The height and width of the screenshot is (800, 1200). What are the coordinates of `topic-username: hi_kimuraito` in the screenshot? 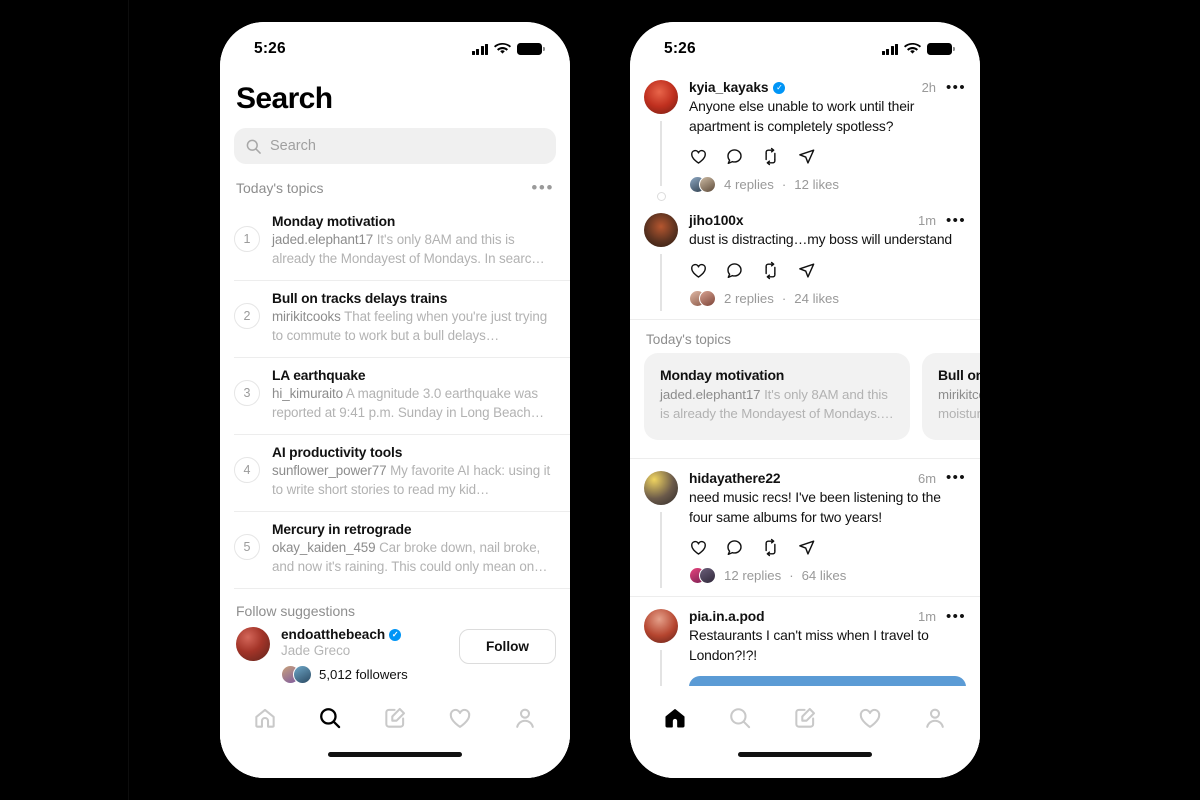 It's located at (307, 394).